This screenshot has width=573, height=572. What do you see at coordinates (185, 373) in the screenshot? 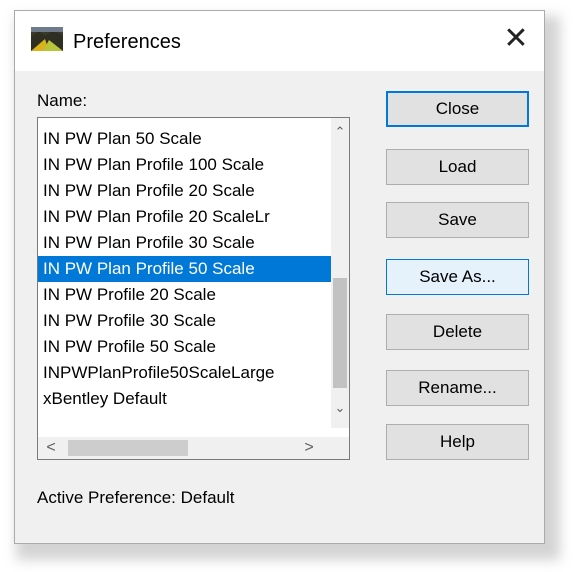
I see `list-item: INPWPlanProfile50ScaleLarge` at bounding box center [185, 373].